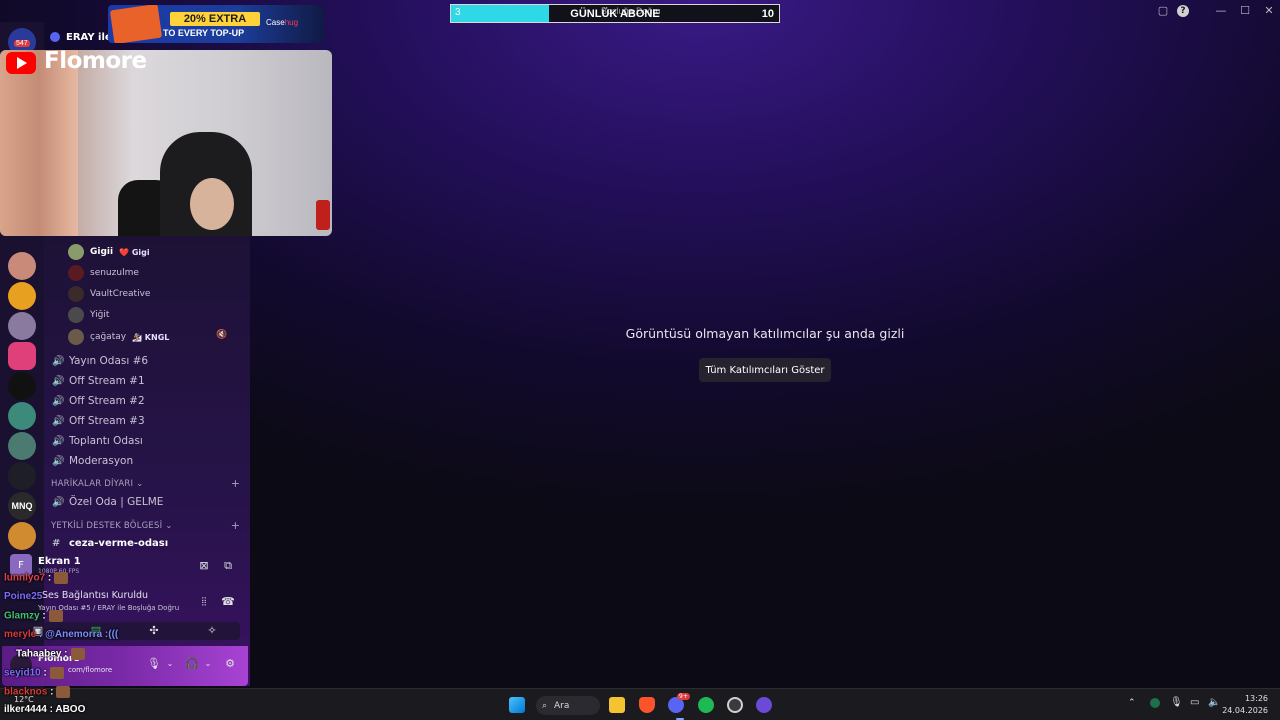  Describe the element at coordinates (98, 421) in the screenshot. I see `voice-channel: 🔊 Off Stream #3` at that location.